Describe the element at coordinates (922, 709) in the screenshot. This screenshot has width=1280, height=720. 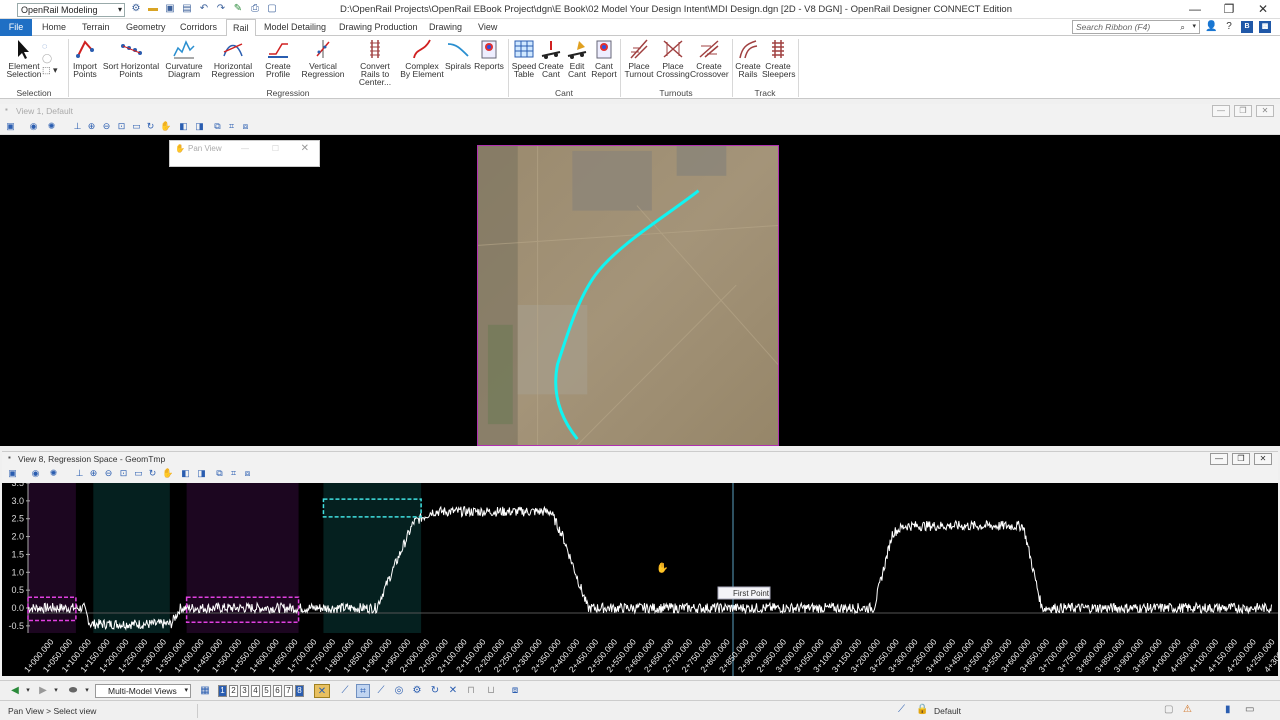
I see `lock-icon: 🔒` at that location.